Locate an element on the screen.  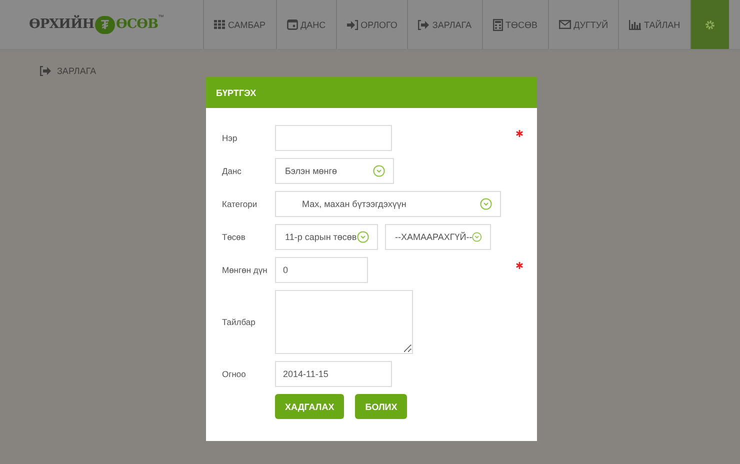
logo-text: ӨСӨВ is located at coordinates (137, 24).